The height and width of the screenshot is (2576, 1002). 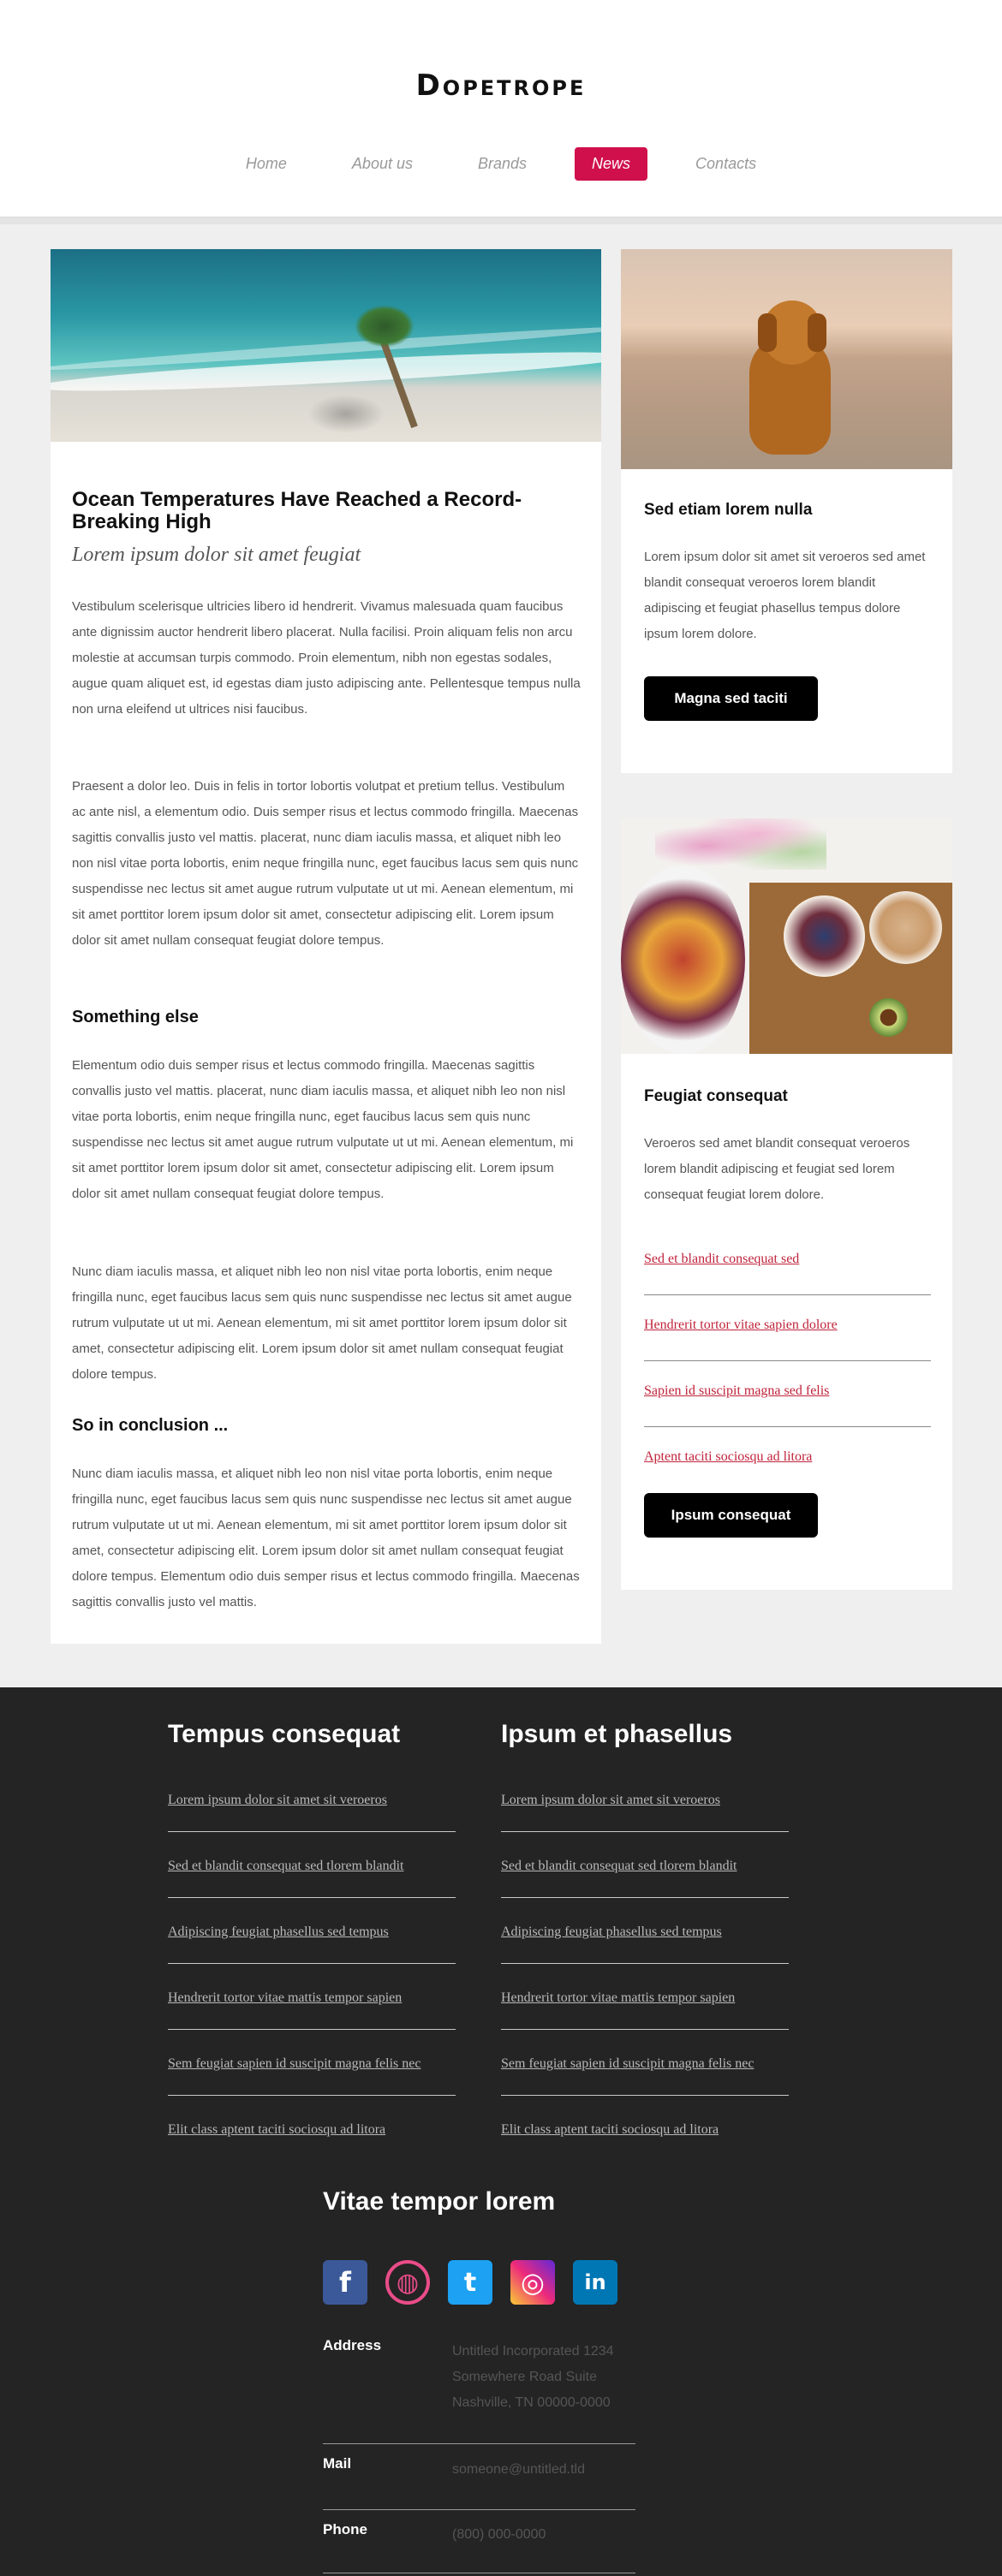 What do you see at coordinates (337, 2463) in the screenshot?
I see `mail-label: Mail` at bounding box center [337, 2463].